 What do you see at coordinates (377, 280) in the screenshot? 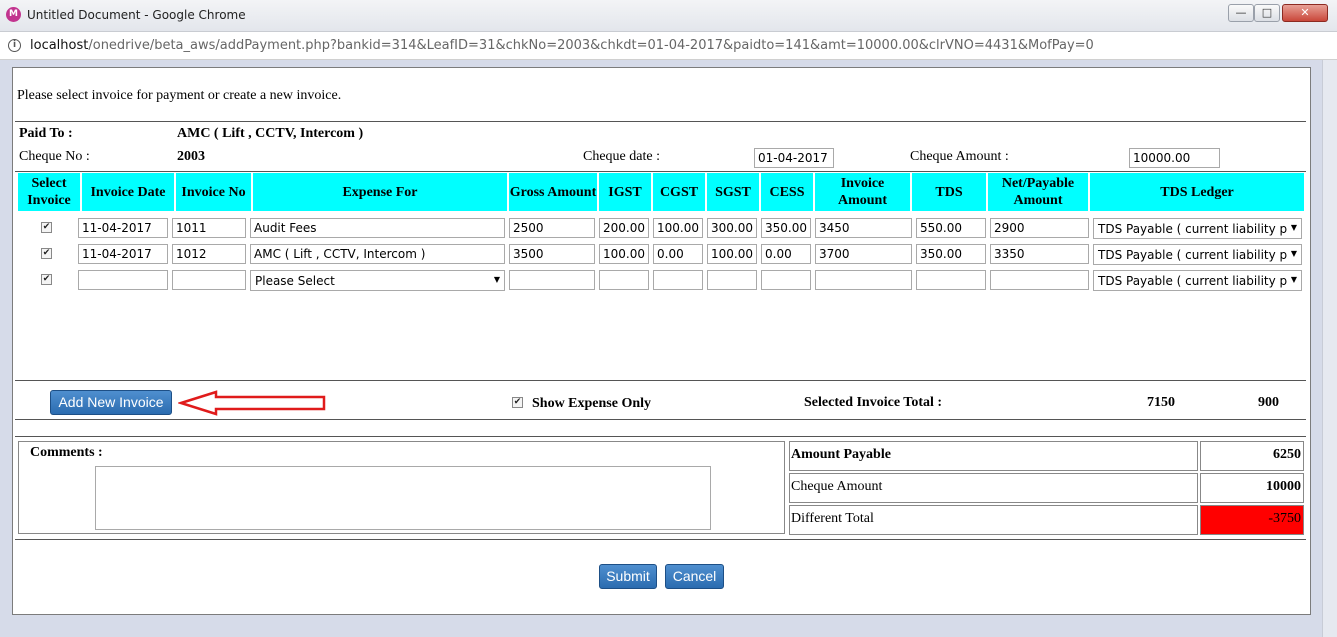
I see `expense-for-select: Please Select ▼` at bounding box center [377, 280].